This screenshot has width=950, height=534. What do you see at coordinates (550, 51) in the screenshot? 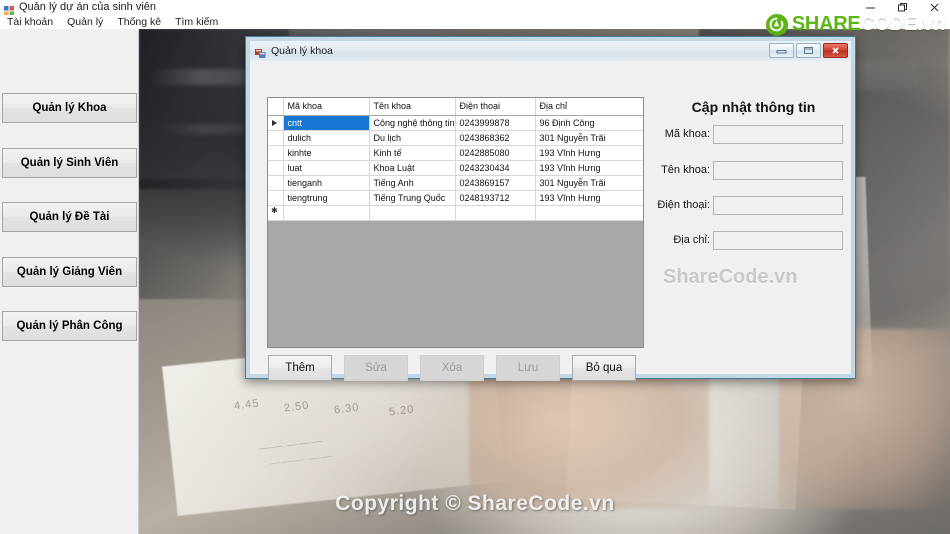
I see `dialog-titlebar: Quản lý khoa` at bounding box center [550, 51].